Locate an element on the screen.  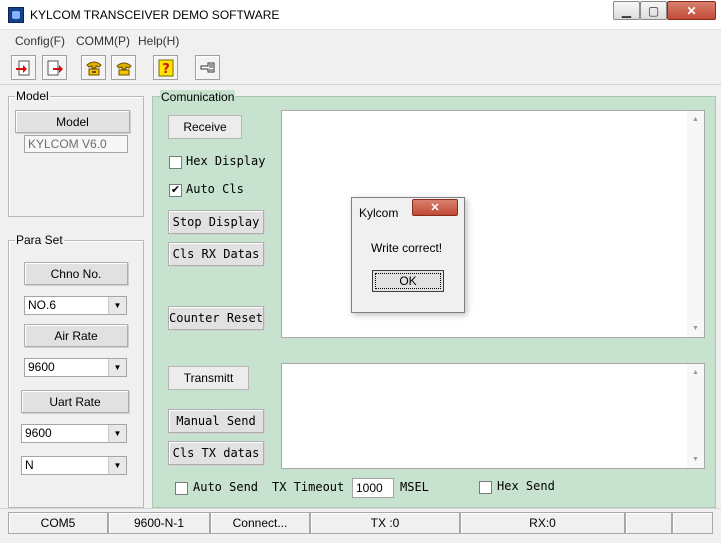
msel-label: MSEL is located at coordinates (414, 487).